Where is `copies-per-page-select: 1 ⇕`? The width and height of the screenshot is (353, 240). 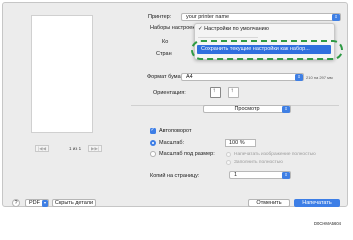
copies-per-page-select: 1 ⇕ is located at coordinates (260, 175).